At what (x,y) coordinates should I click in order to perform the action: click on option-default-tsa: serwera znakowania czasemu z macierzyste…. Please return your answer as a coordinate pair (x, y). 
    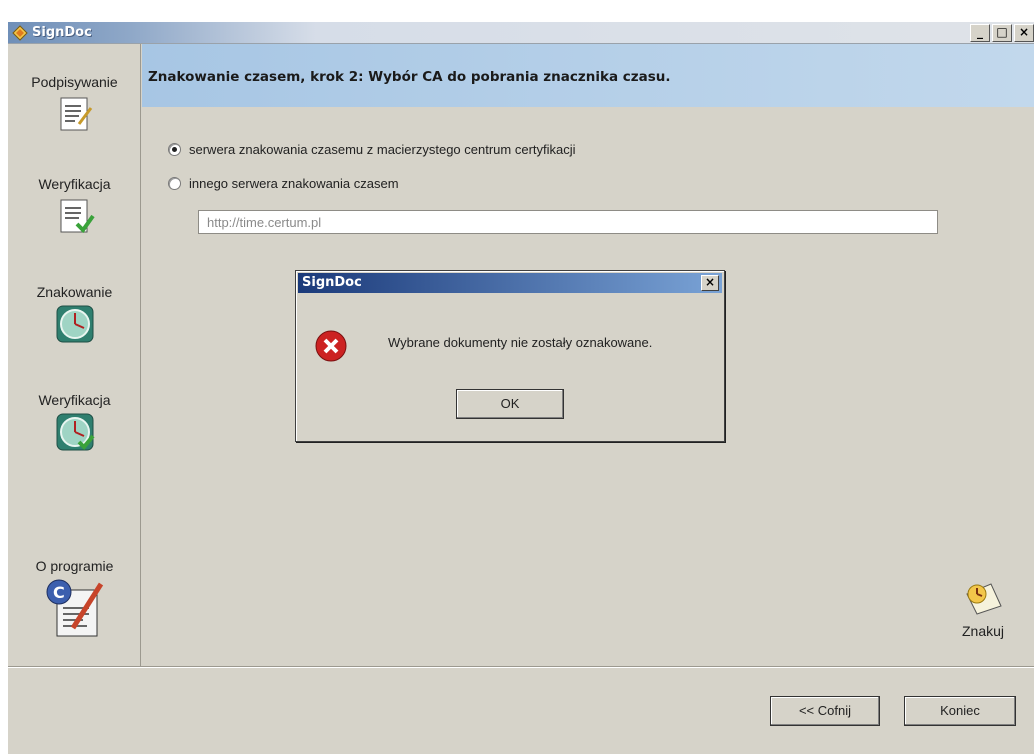
    Looking at the image, I should click on (372, 149).